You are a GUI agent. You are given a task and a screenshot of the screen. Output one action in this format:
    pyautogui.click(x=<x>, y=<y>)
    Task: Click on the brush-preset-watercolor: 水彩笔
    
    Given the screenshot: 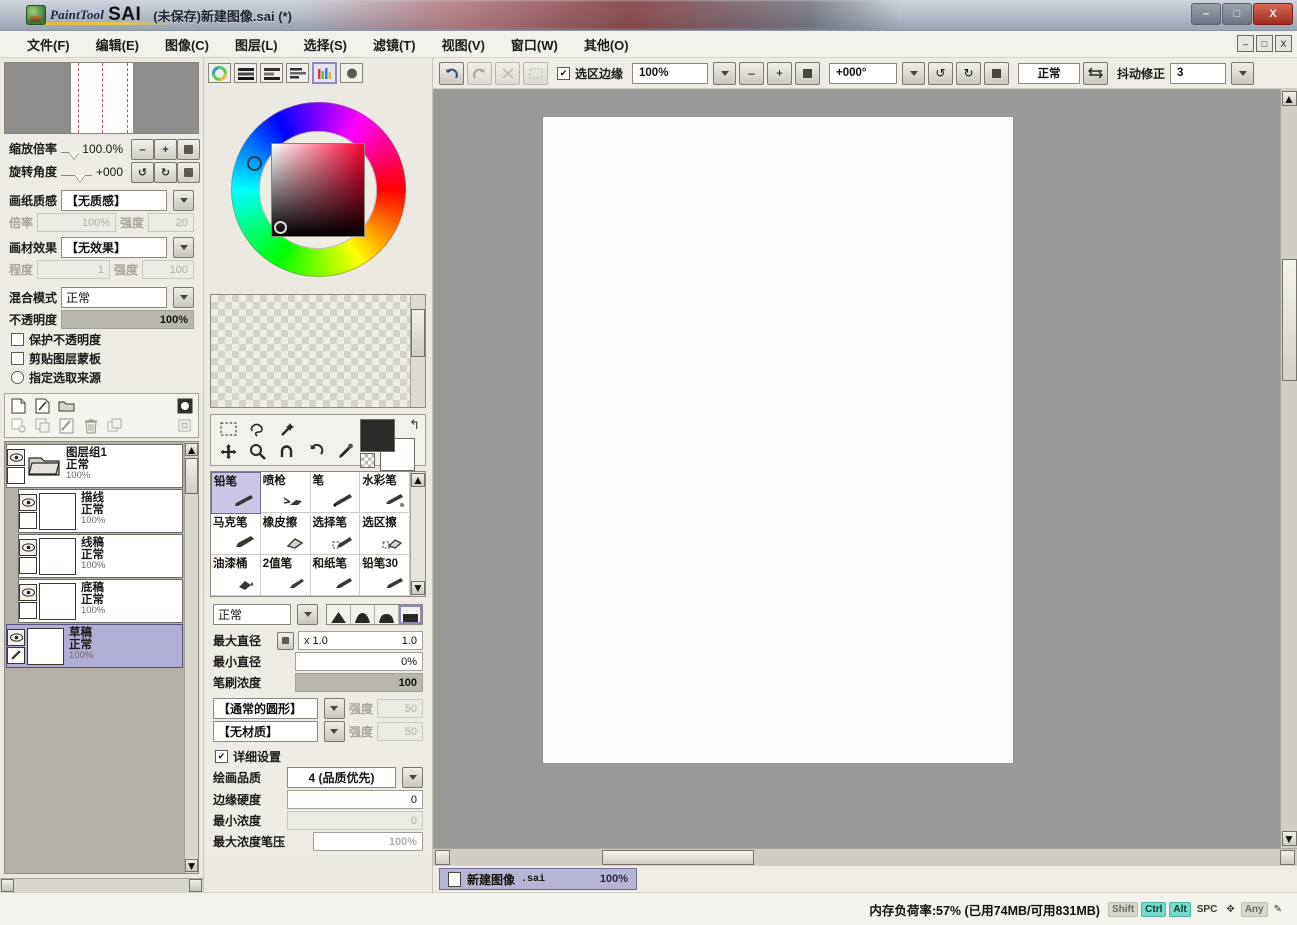 What is the action you would take?
    pyautogui.click(x=385, y=492)
    